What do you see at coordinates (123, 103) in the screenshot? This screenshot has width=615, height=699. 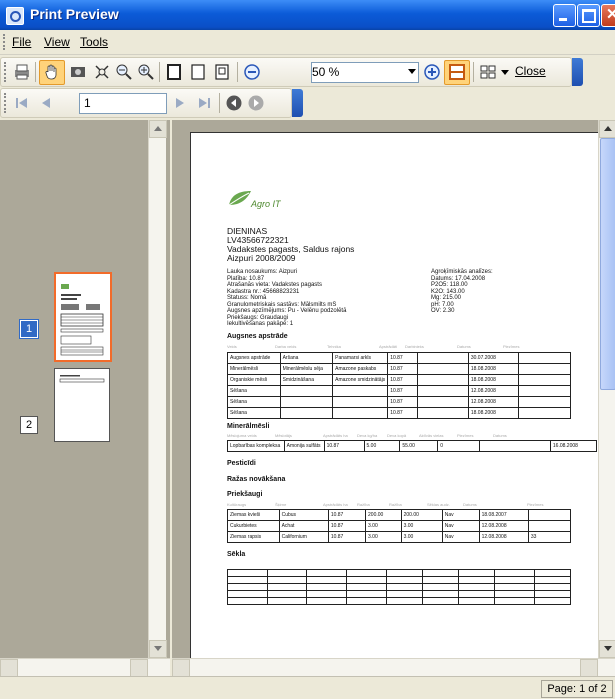 I see `current-page-input: 1` at bounding box center [123, 103].